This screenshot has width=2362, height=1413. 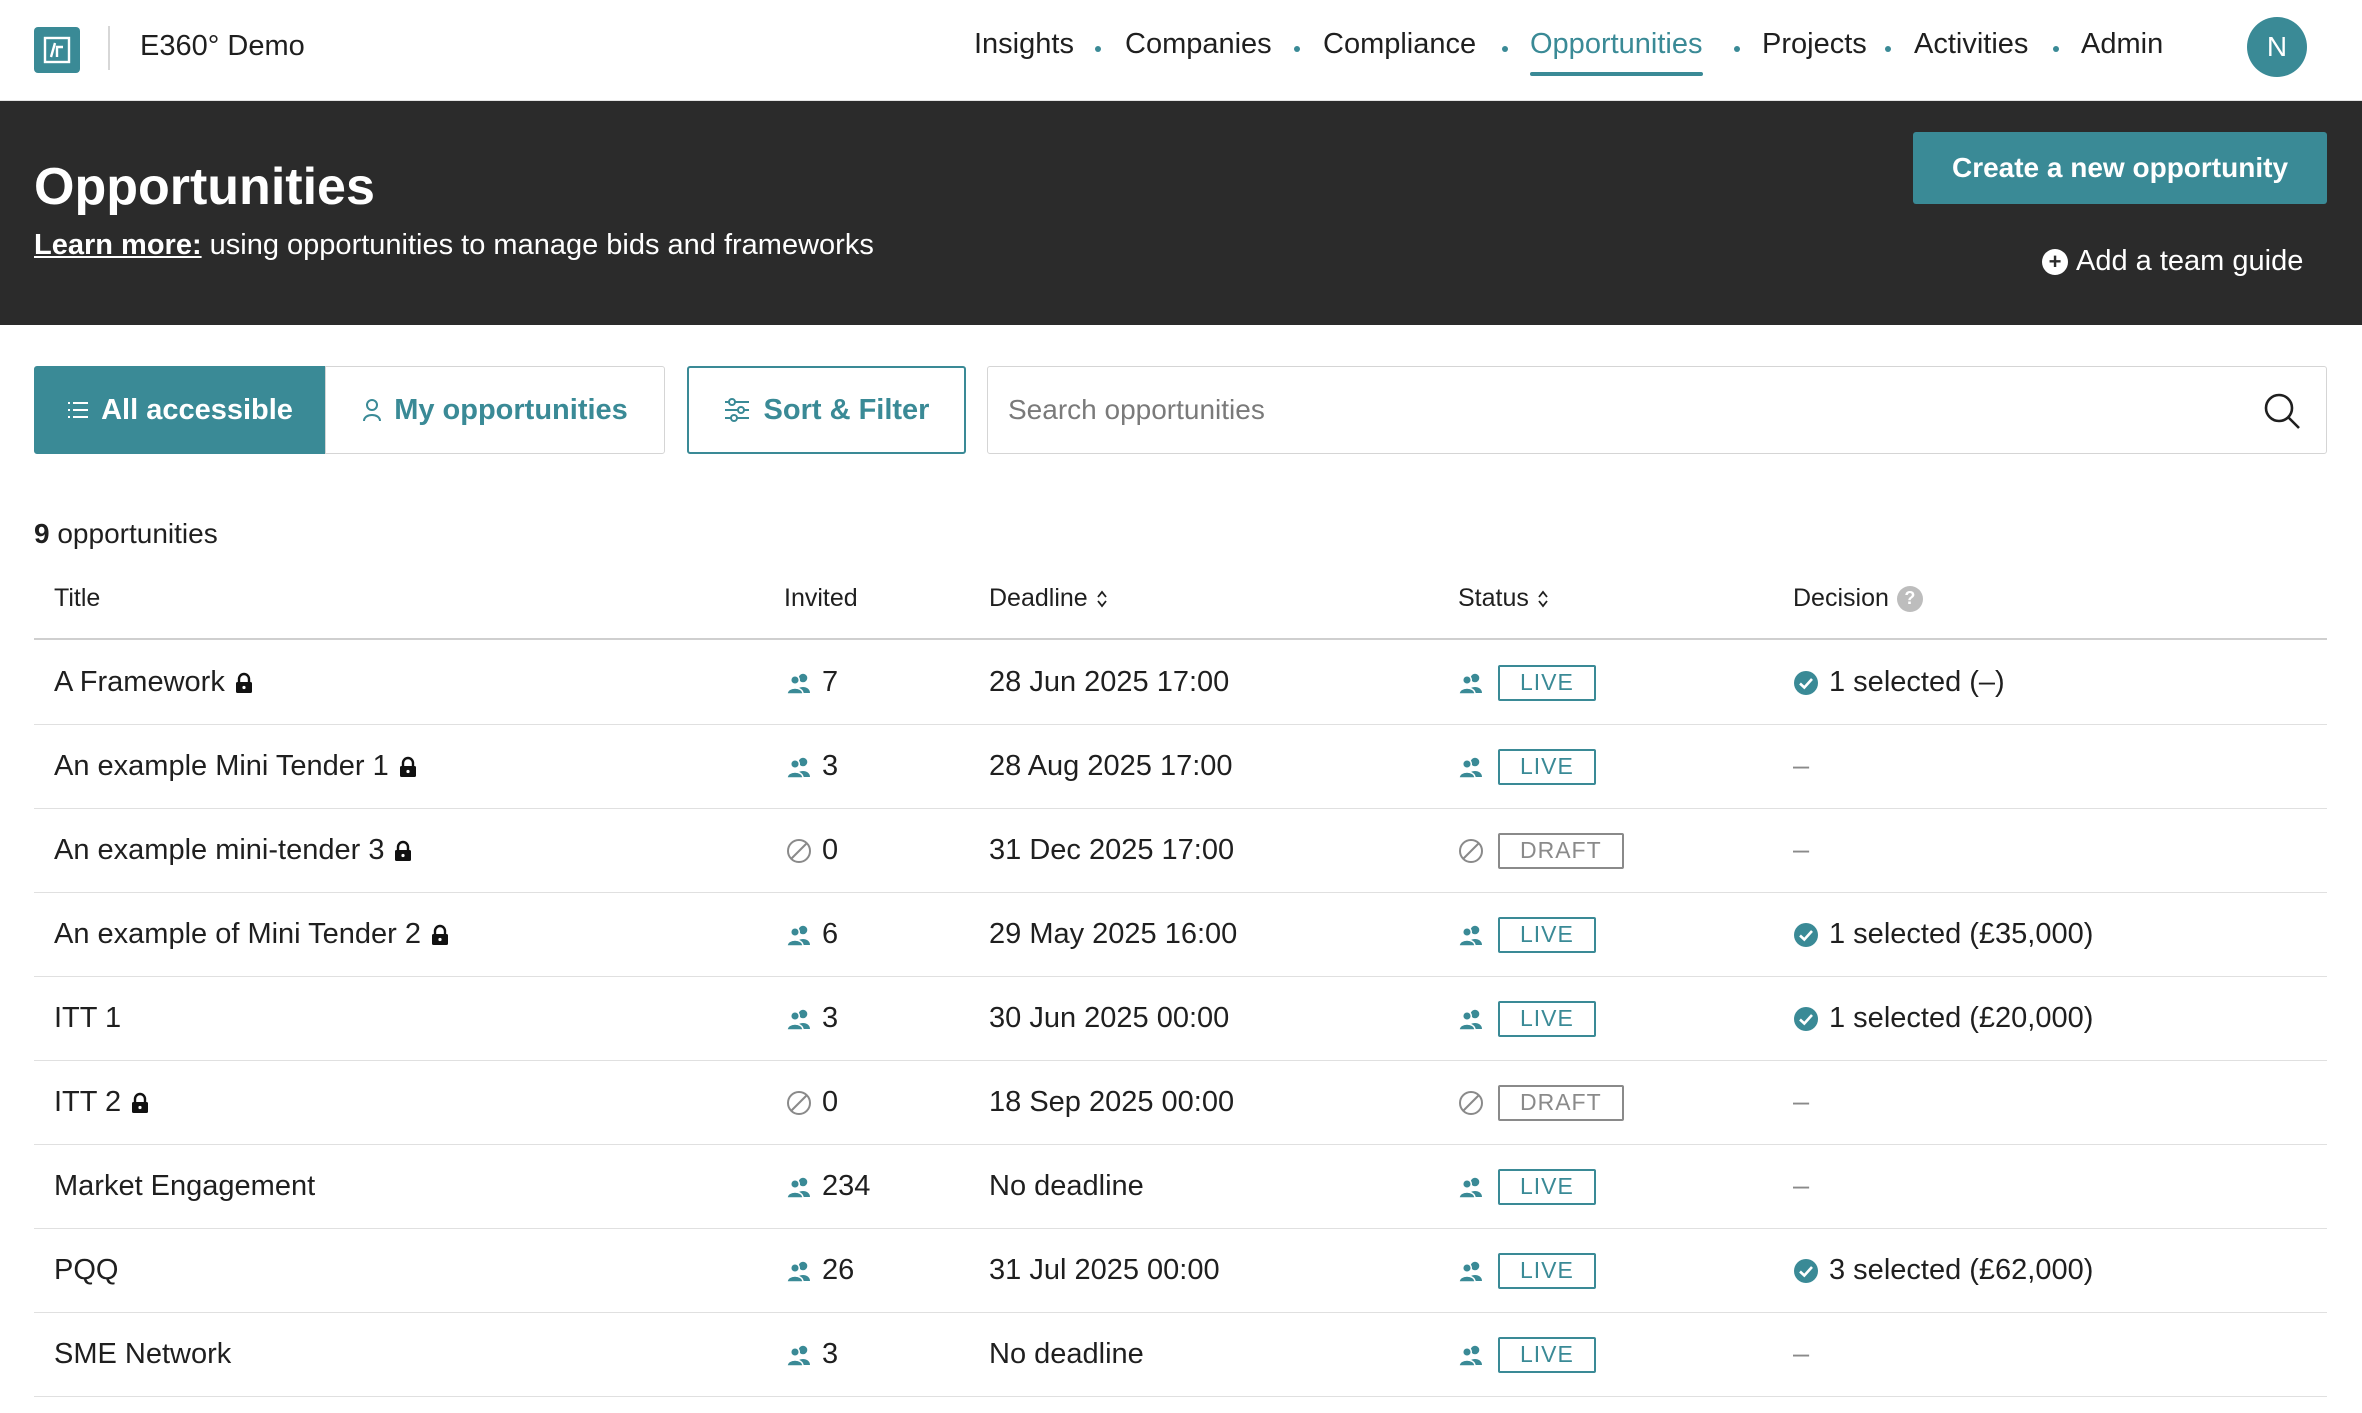 I want to click on column-header-deadline: Deadline, so click(x=1048, y=598).